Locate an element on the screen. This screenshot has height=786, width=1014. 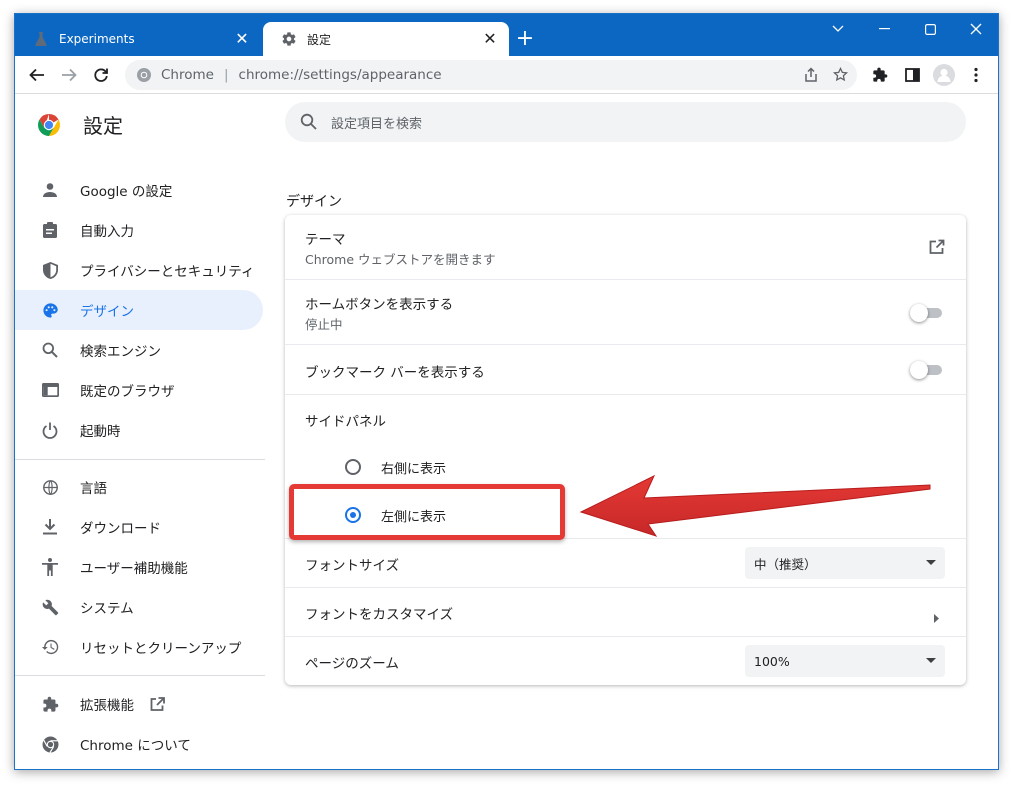
omnibox-site: Chrome is located at coordinates (187, 75).